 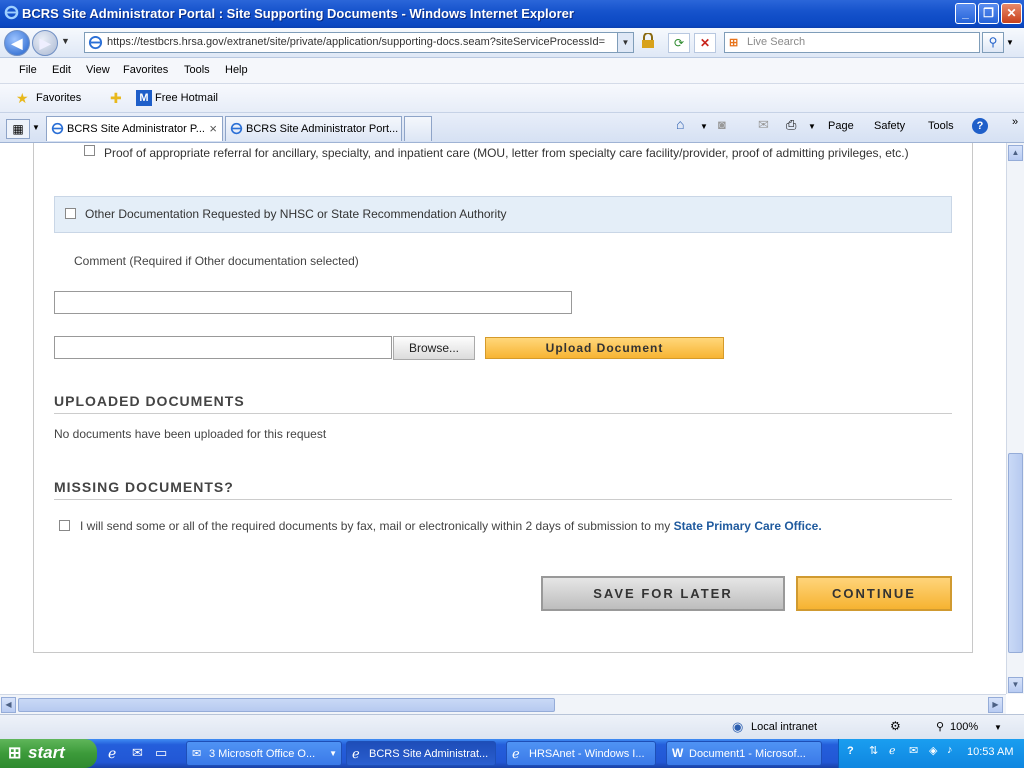 I want to click on scroll-down-icon: ▼, so click(x=1015, y=685).